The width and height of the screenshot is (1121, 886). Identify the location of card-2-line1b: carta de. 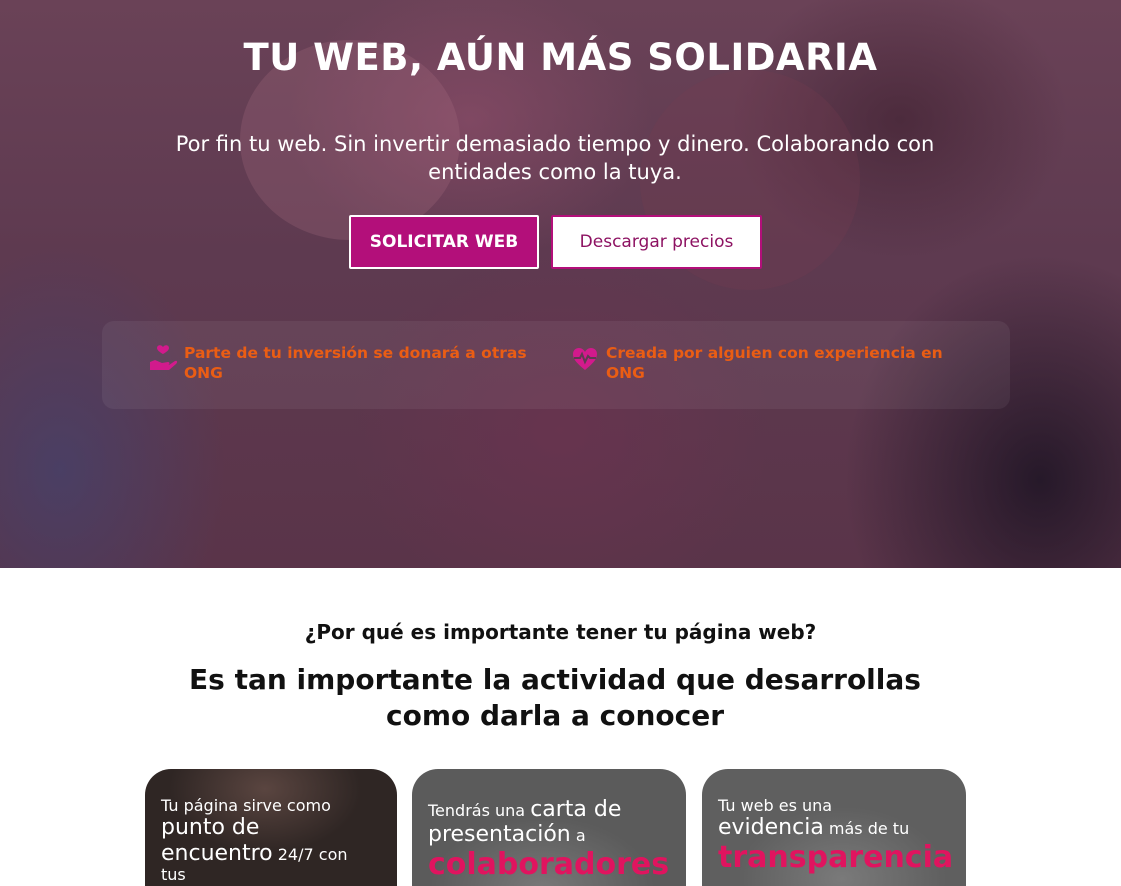
(576, 809).